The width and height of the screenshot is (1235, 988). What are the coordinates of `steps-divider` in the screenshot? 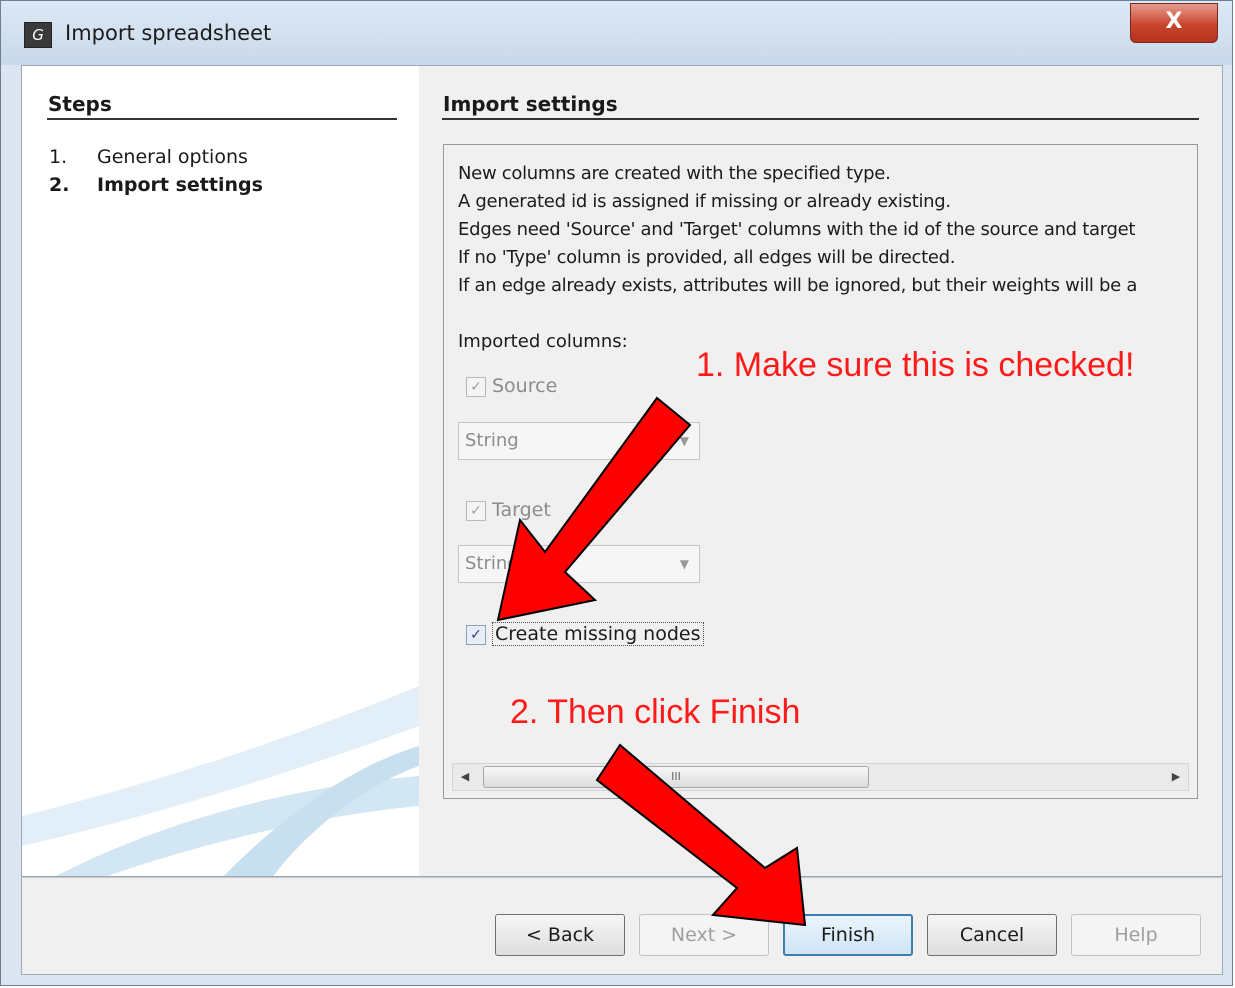 It's located at (222, 119).